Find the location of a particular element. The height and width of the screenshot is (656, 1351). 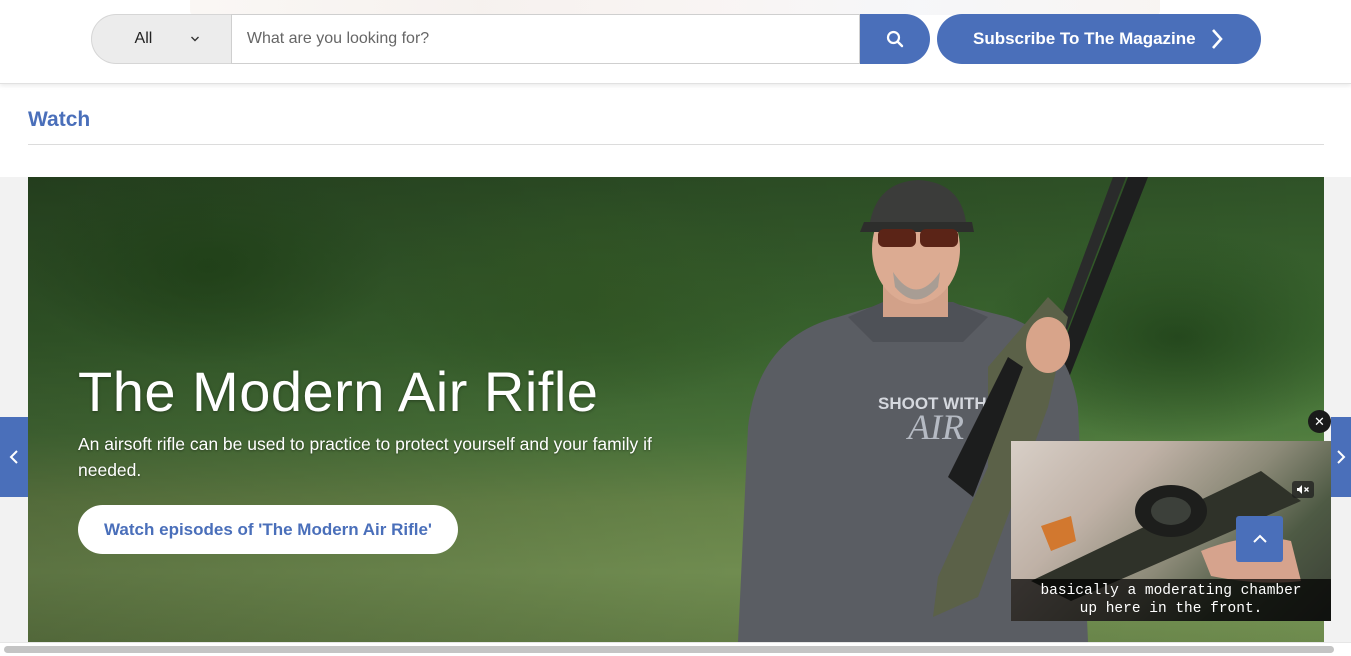

search-bar: All is located at coordinates (510, 39).